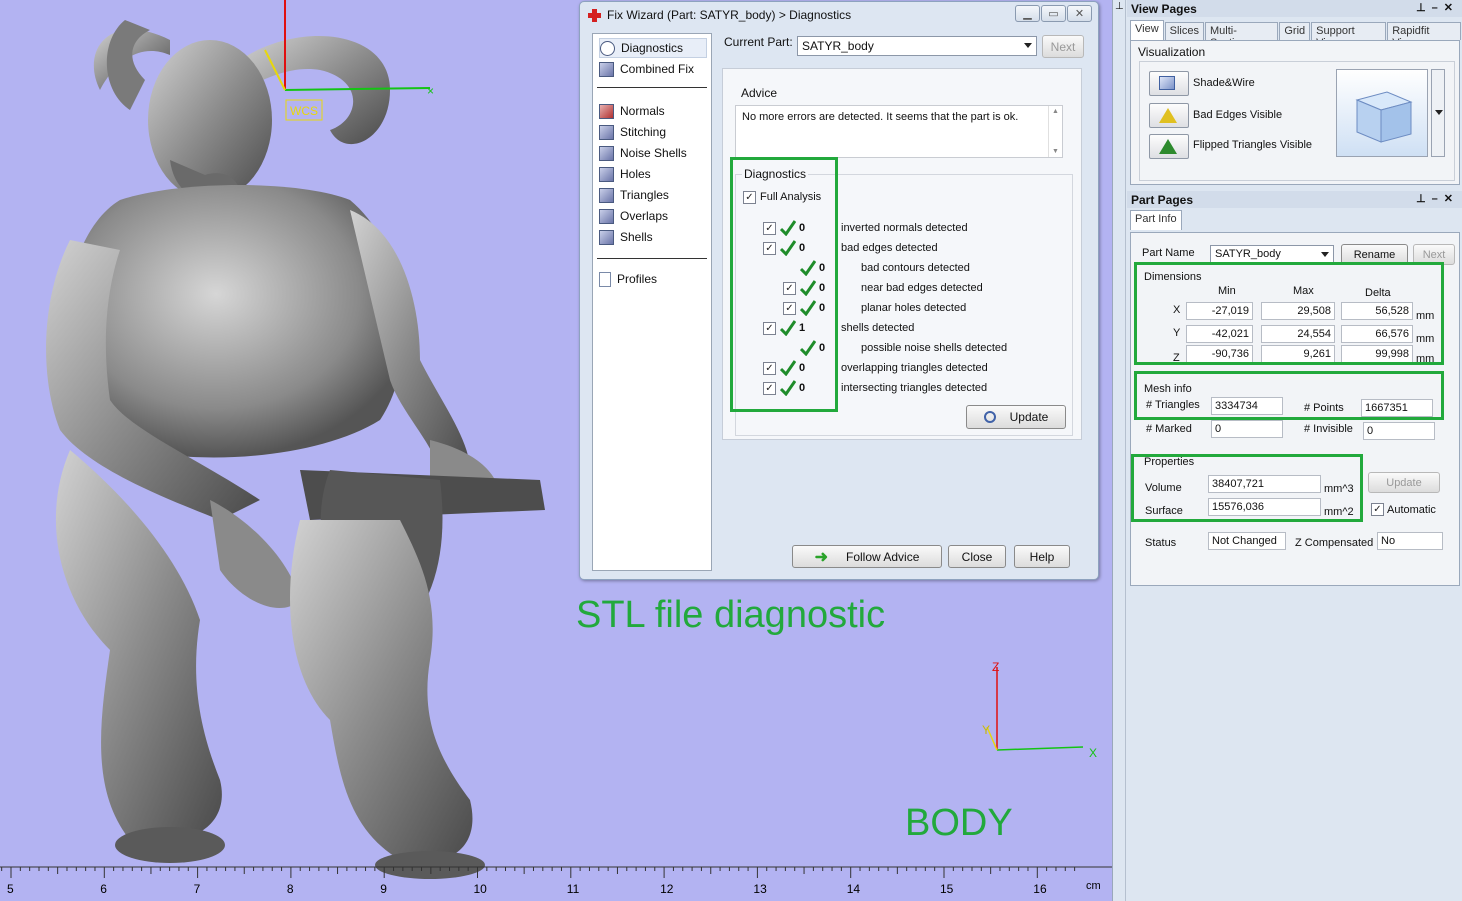  I want to click on wcs-gizmo: ×, so click(349, 60).